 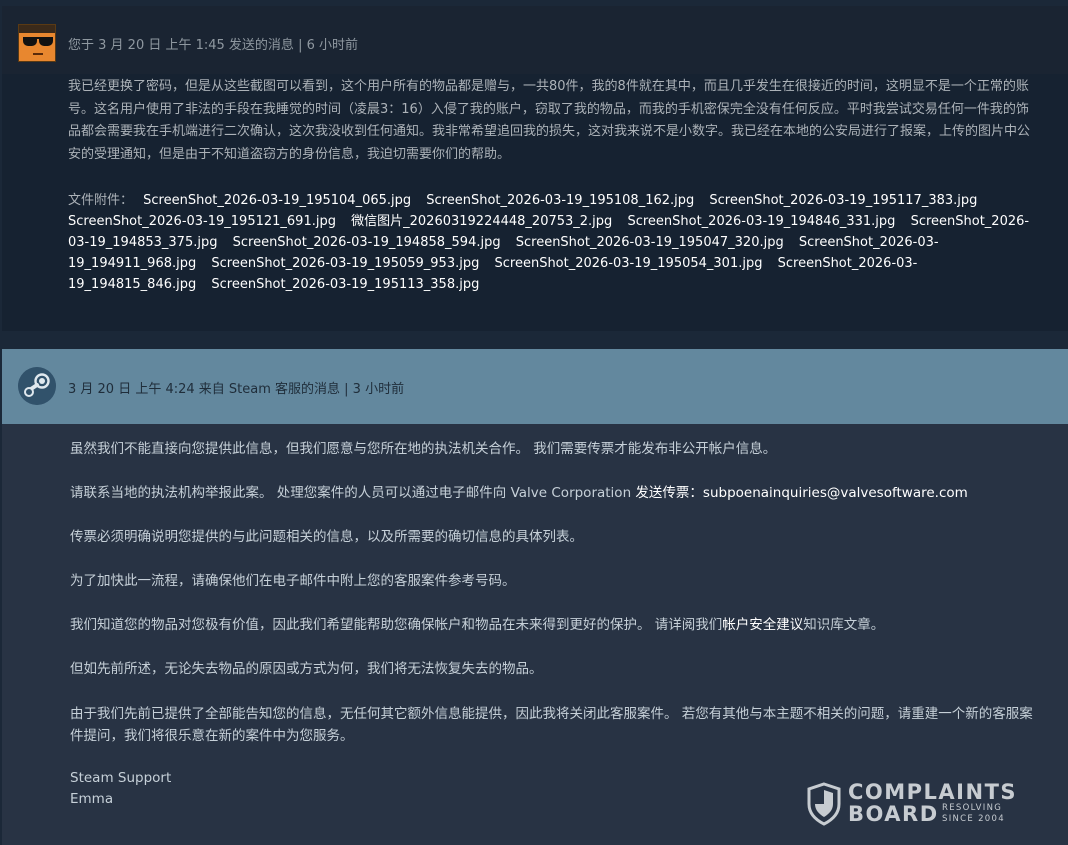 What do you see at coordinates (306, 669) in the screenshot?
I see `support-paragraph: 但如先前所述，无论失去物品的原因或方式为何，我们将无法恢复失去的物品。` at bounding box center [306, 669].